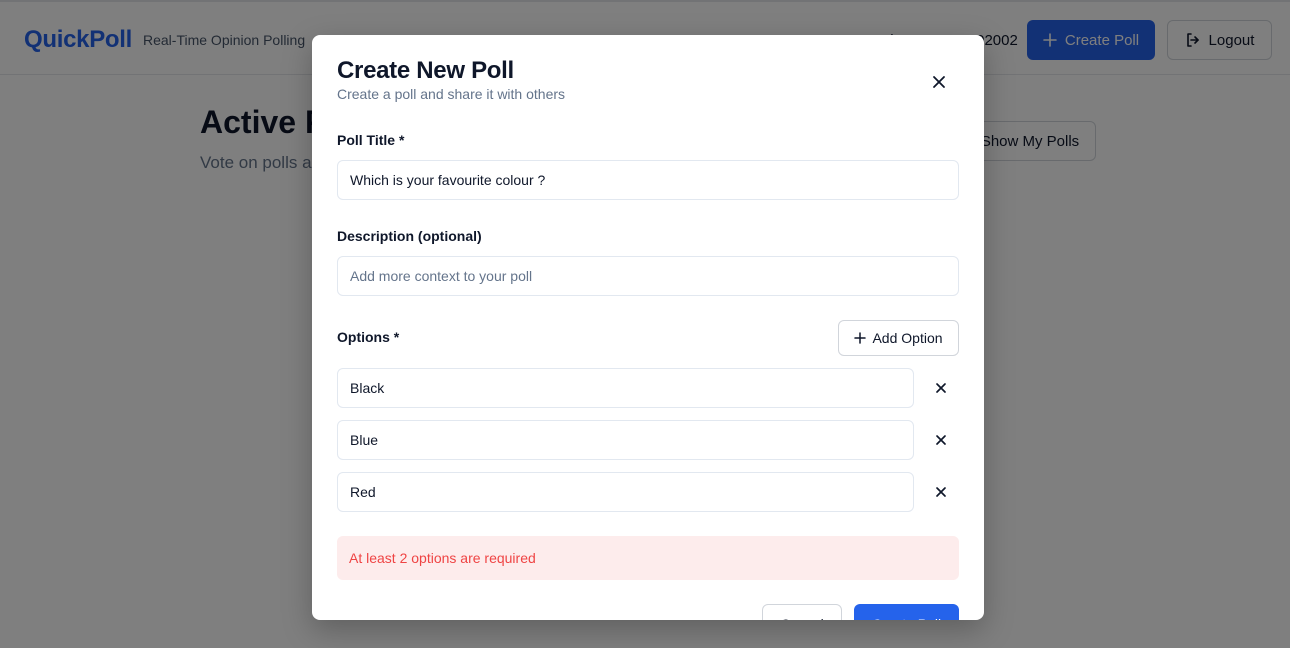 Image resolution: width=1290 pixels, height=648 pixels. Describe the element at coordinates (451, 94) in the screenshot. I see `modal-subtitle: Create a poll and share it with others` at that location.